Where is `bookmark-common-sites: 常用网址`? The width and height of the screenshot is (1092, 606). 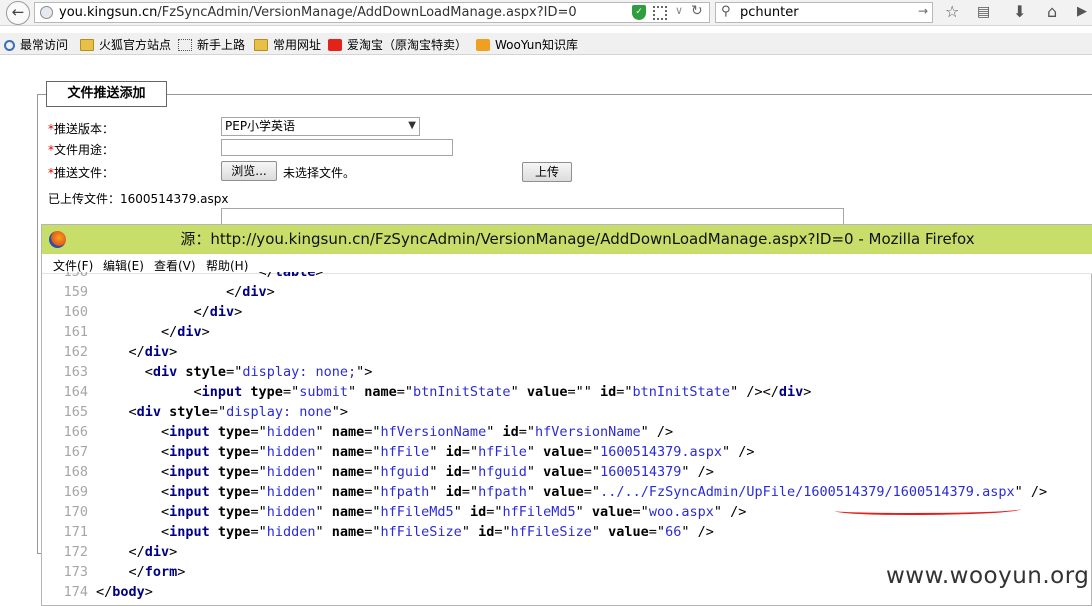
bookmark-common-sites: 常用网址 is located at coordinates (287, 44).